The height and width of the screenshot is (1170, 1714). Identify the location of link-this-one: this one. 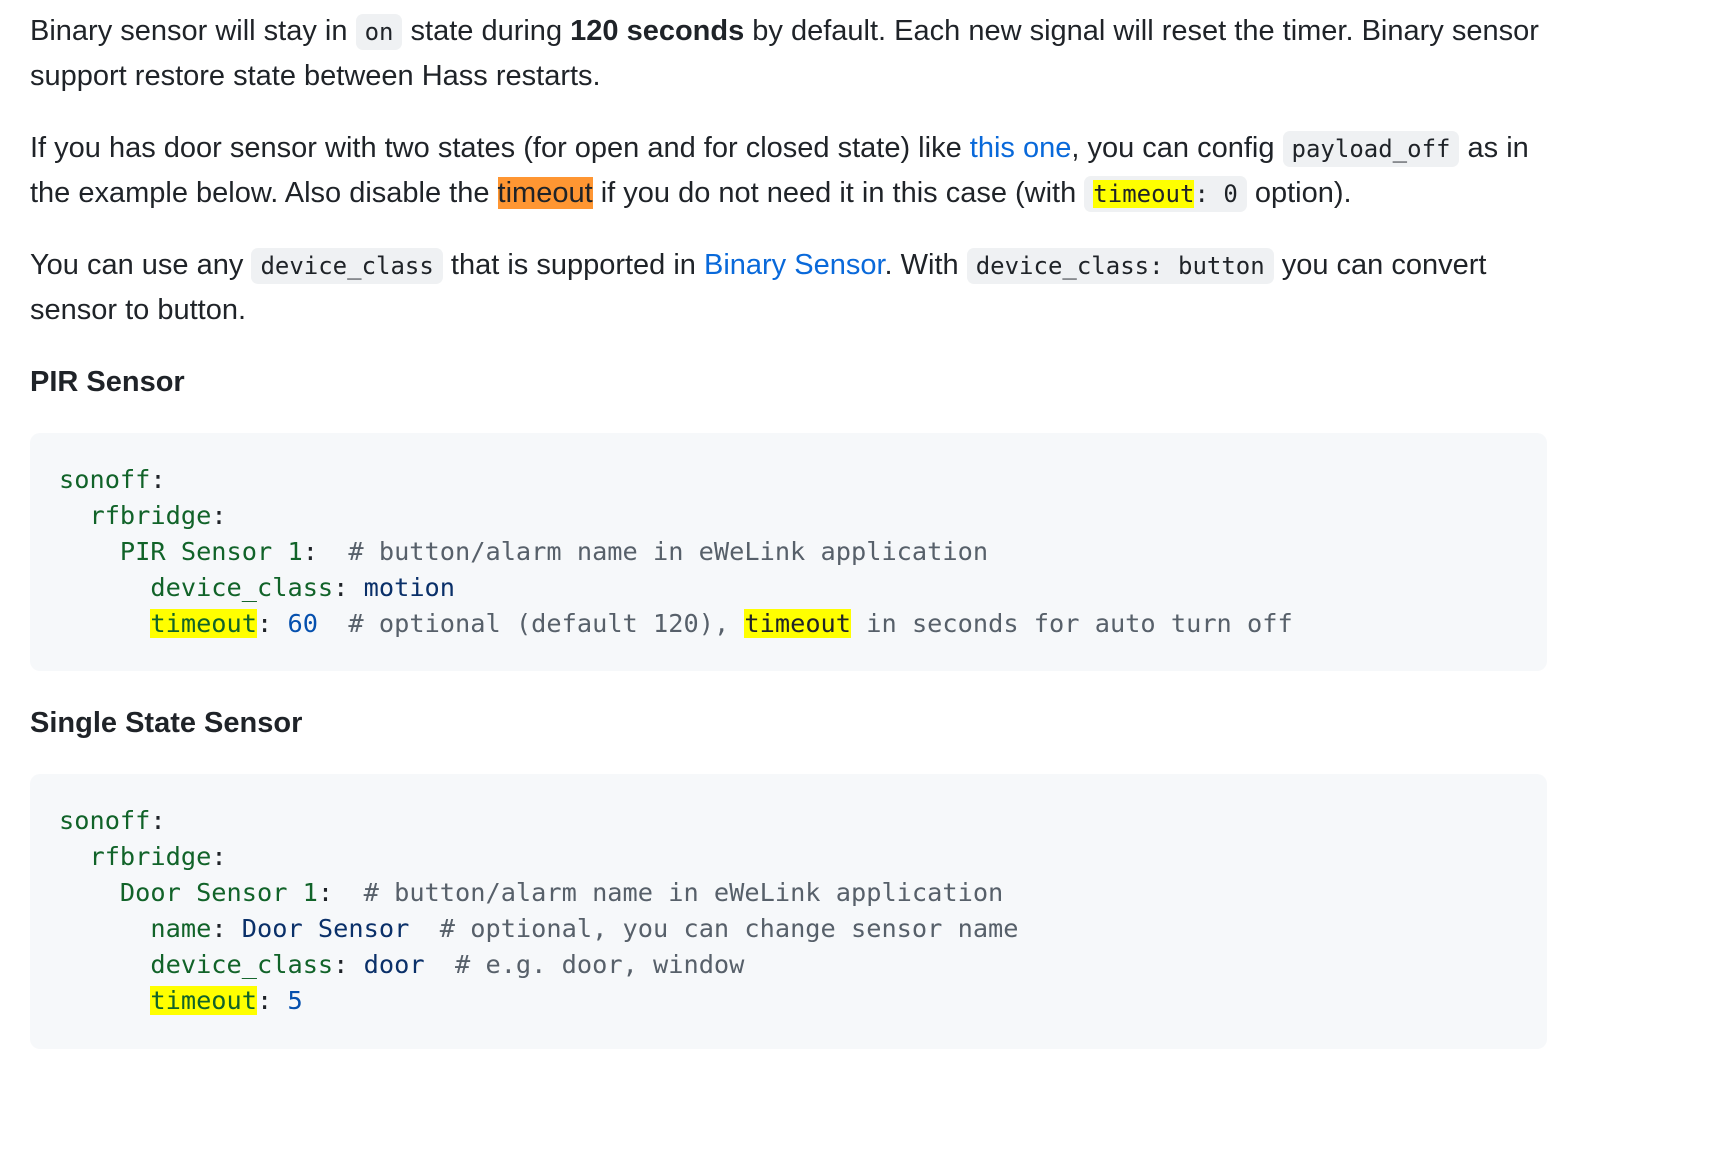
(1021, 148).